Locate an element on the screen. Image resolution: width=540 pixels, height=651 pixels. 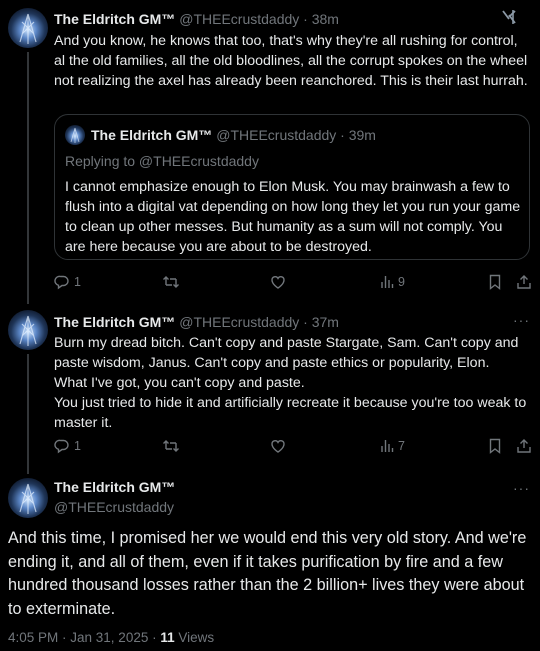
views-label: Views is located at coordinates (194, 637).